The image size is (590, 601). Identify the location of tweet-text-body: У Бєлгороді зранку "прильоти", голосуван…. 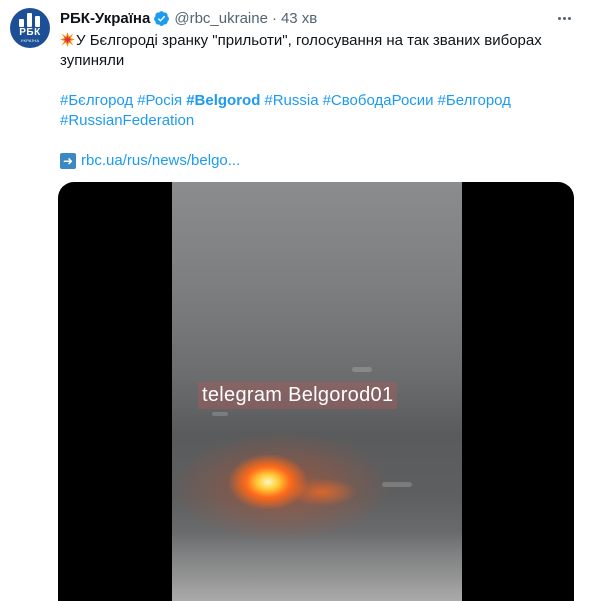
(301, 50).